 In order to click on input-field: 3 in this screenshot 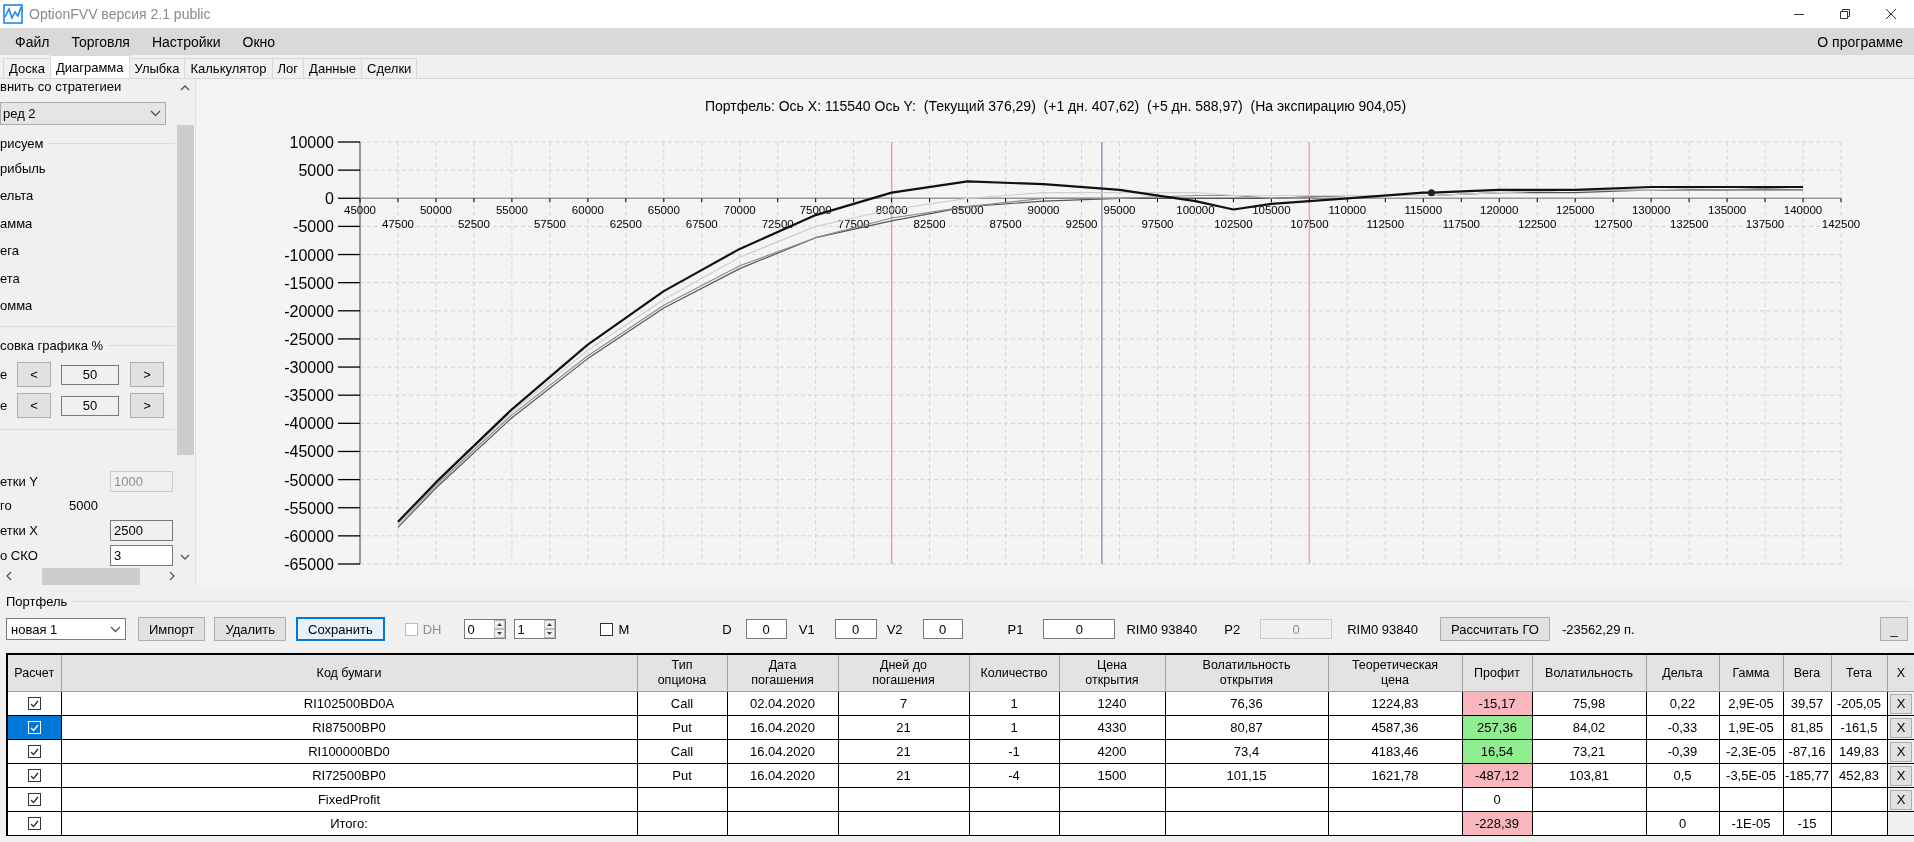, I will do `click(141, 555)`.